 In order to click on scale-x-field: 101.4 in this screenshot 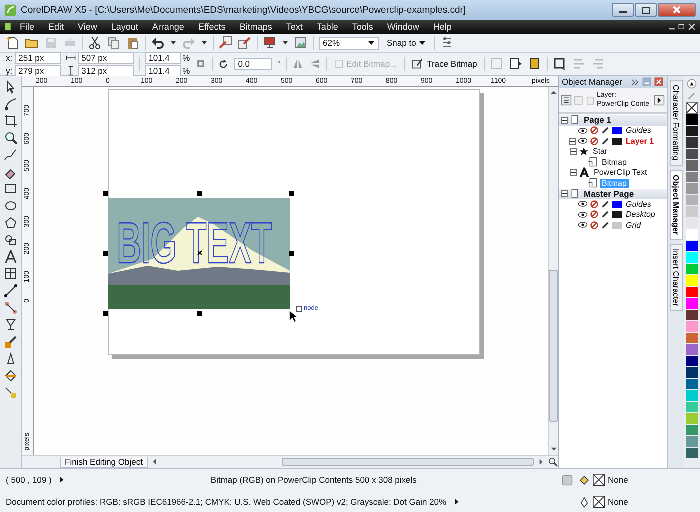, I will do `click(162, 58)`.